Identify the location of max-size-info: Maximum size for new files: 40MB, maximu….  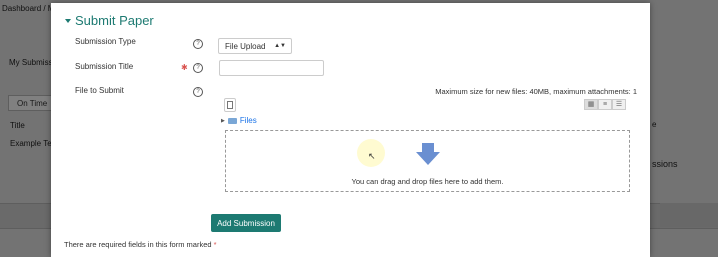
(536, 91).